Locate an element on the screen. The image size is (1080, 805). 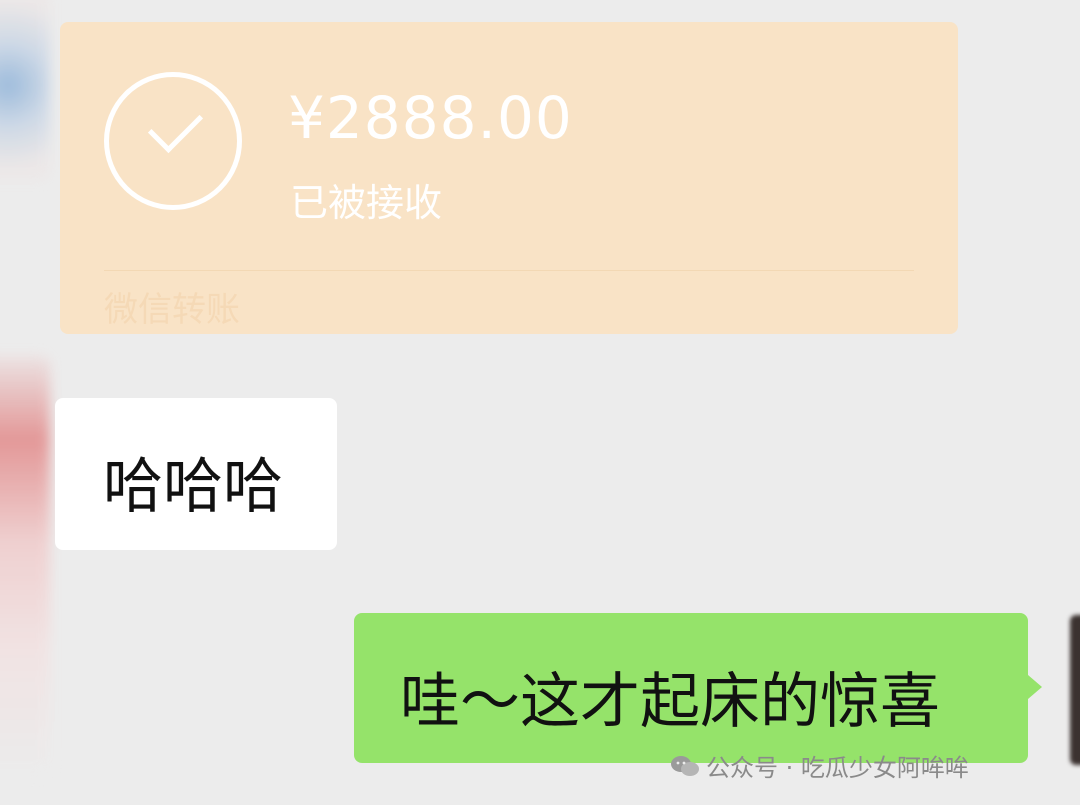
watermark-text: 公众号 · 吃瓜少女阿哞哞 is located at coordinates (837, 768).